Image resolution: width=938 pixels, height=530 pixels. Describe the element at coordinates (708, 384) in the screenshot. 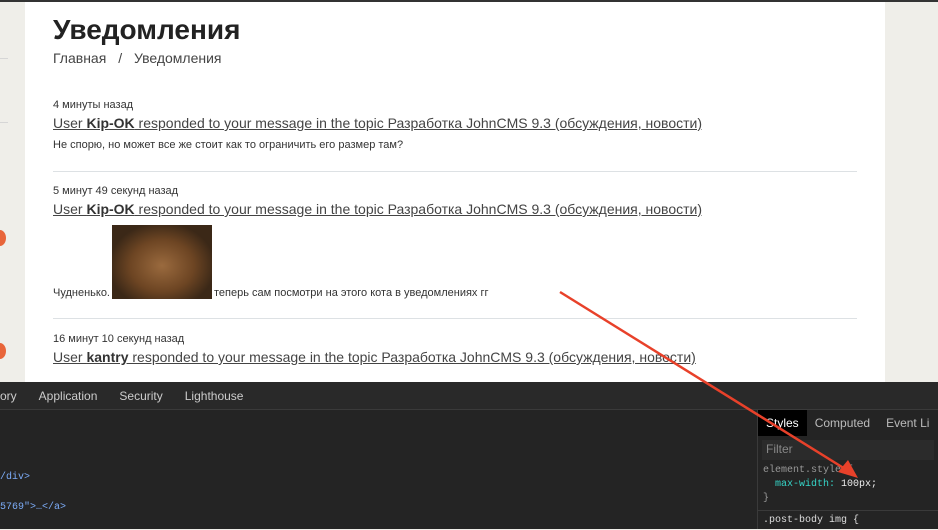

I see `annotation-arrow` at that location.